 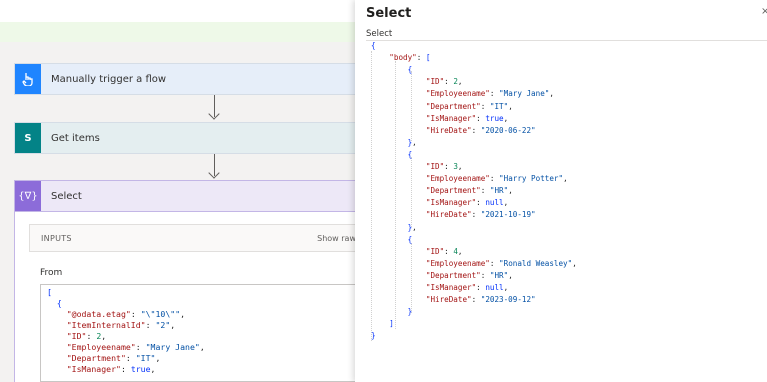 What do you see at coordinates (86, 336) in the screenshot?
I see `code-line: "ID": 2,` at bounding box center [86, 336].